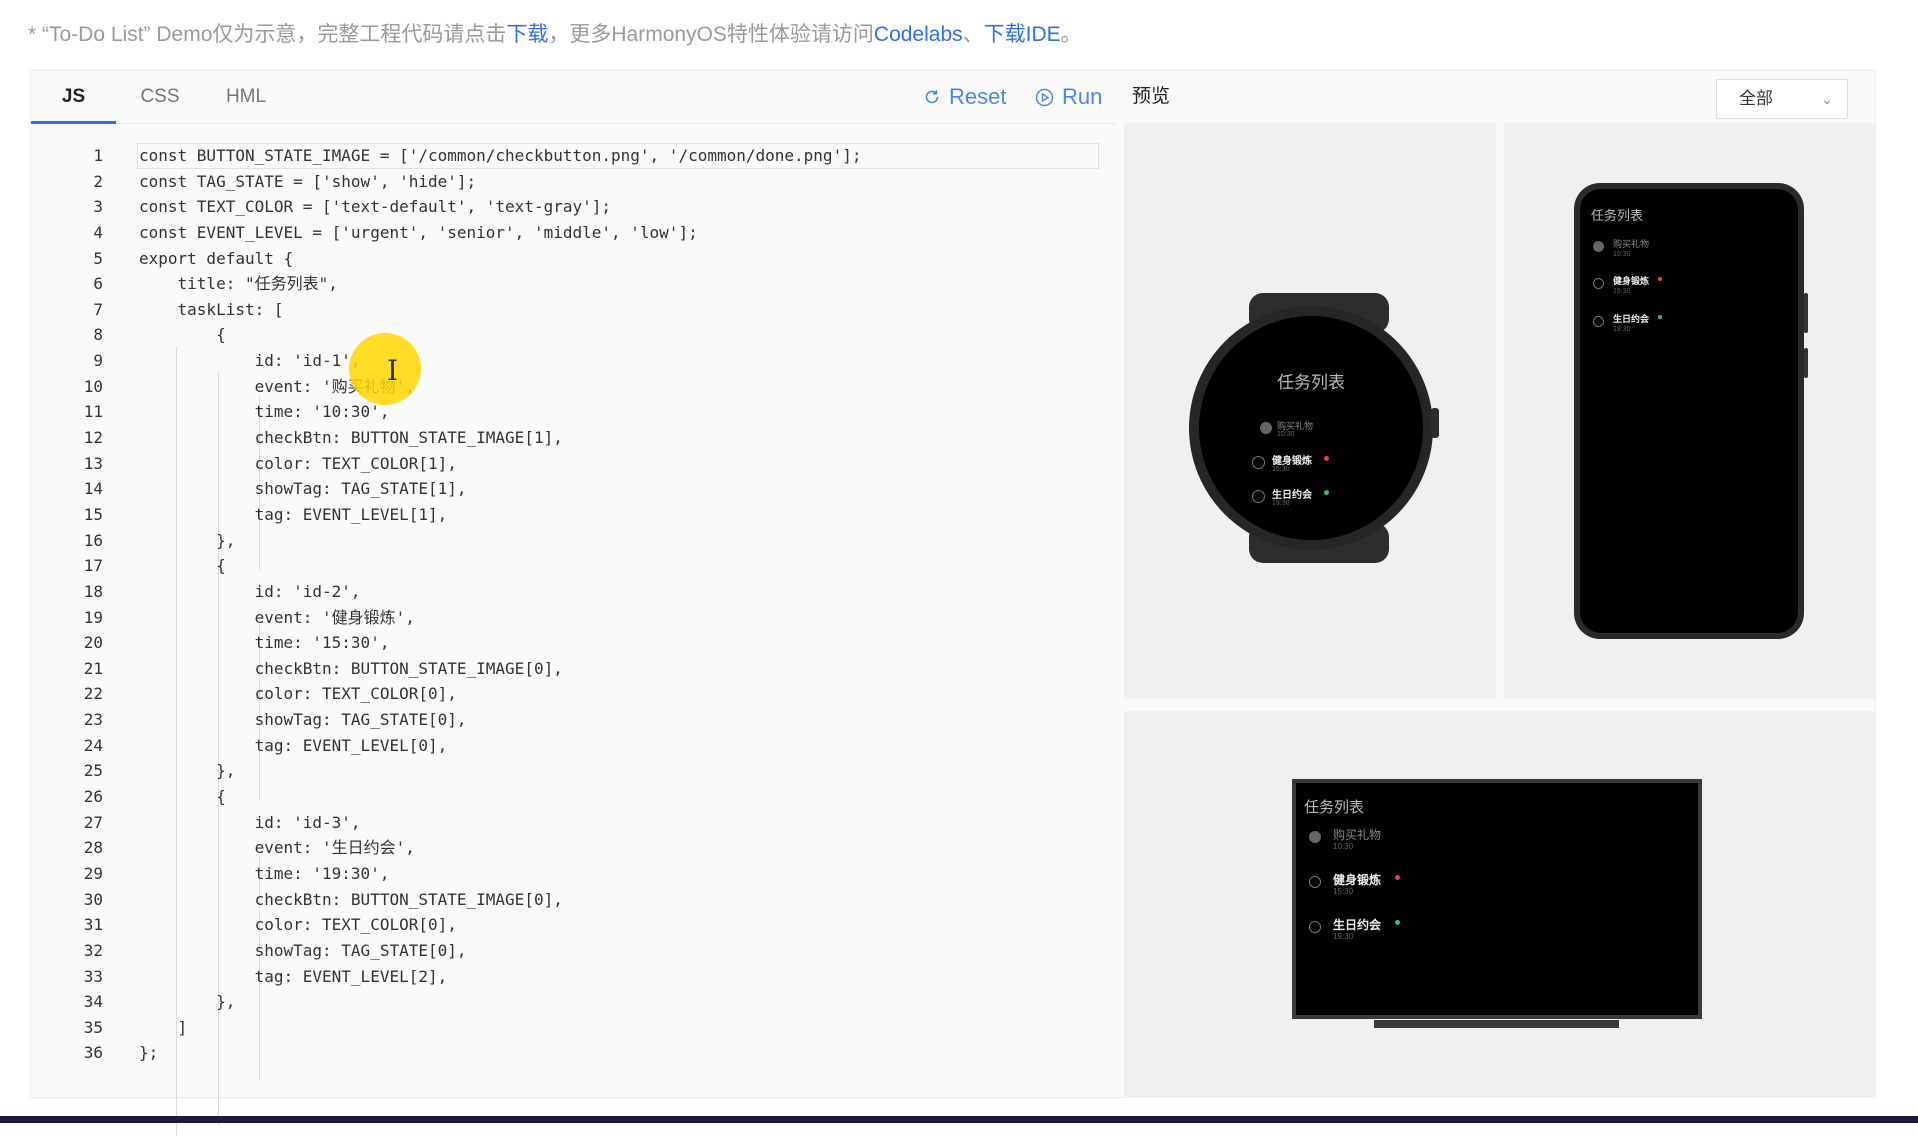 The height and width of the screenshot is (1136, 1918). I want to click on line-number: 34, so click(93, 1002).